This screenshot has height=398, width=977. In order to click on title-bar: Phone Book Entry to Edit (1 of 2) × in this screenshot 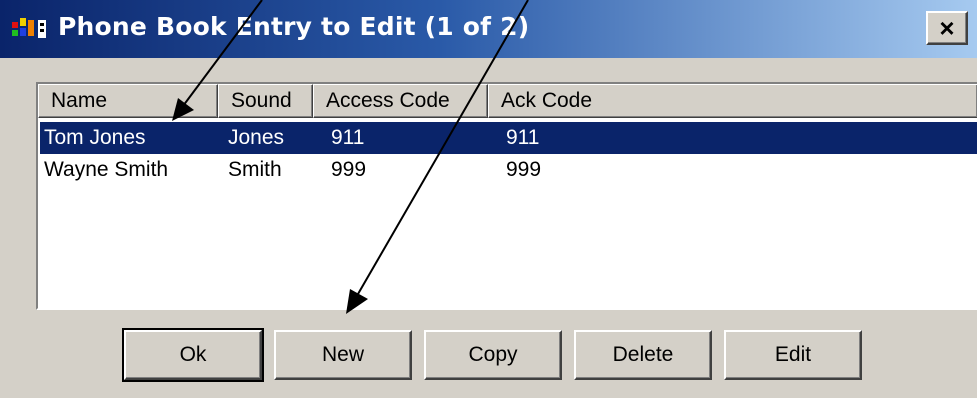, I will do `click(488, 29)`.